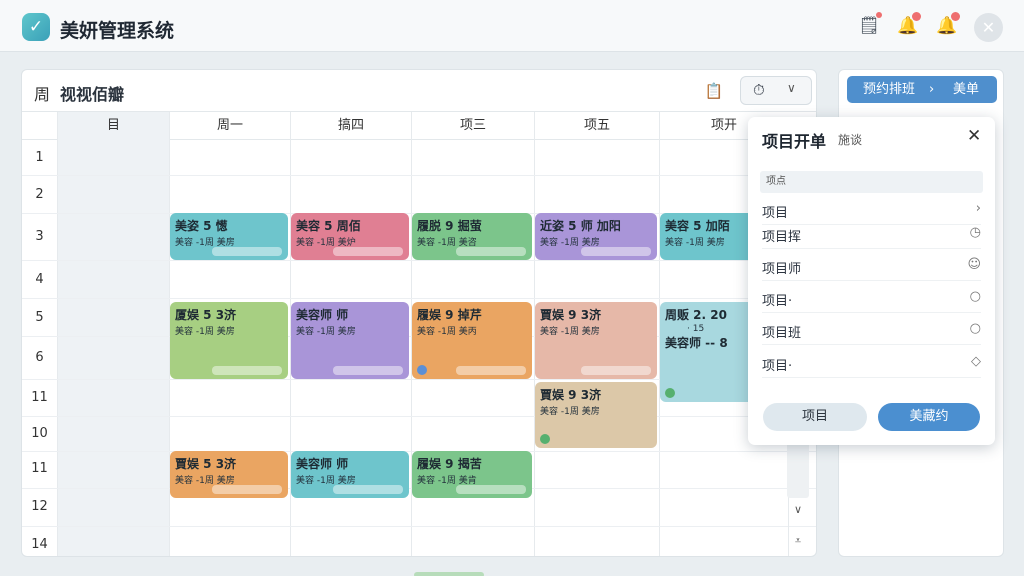 Image resolution: width=1024 pixels, height=576 pixels. Describe the element at coordinates (794, 141) in the screenshot. I see `popup-title: 项目开单` at that location.